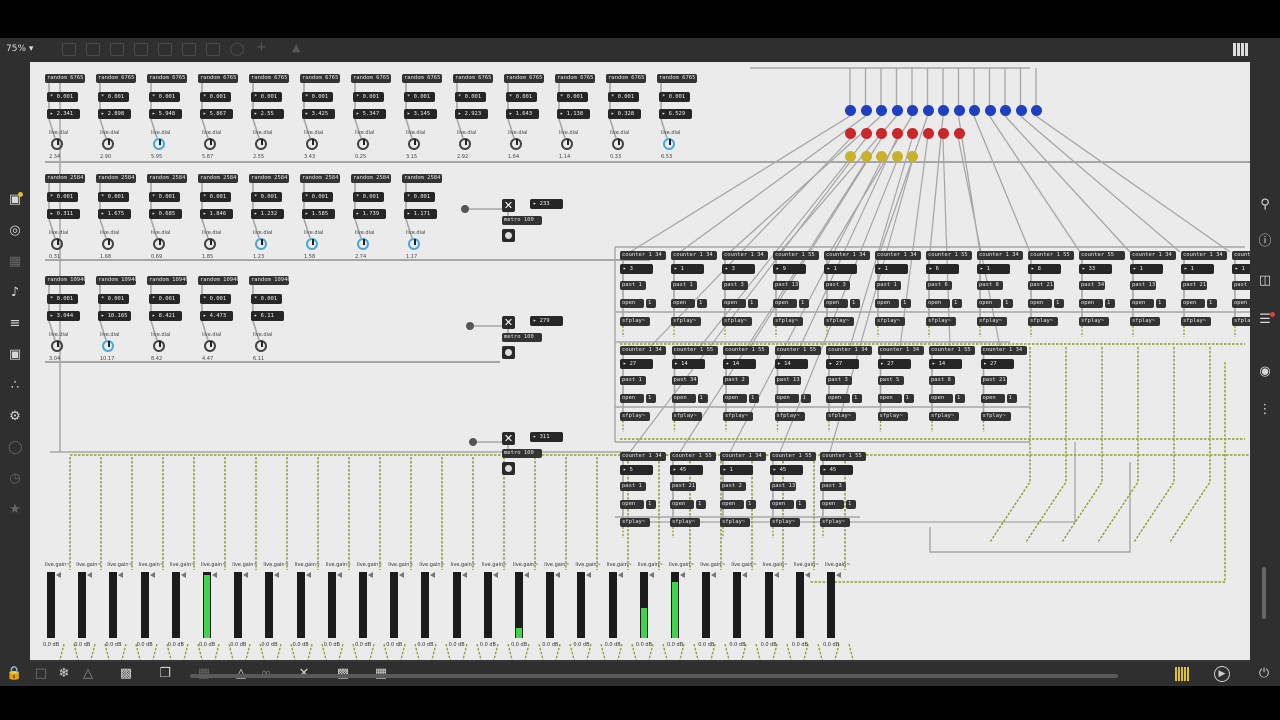 Image resolution: width=1280 pixels, height=720 pixels. Describe the element at coordinates (838, 398) in the screenshot. I see `mid-open-message: open` at that location.